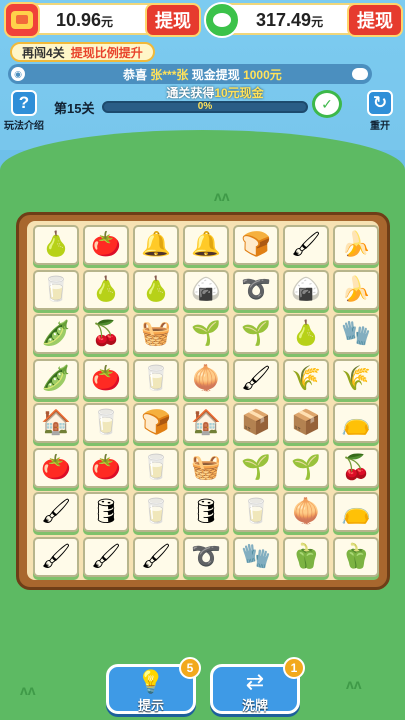 The width and height of the screenshot is (405, 720). I want to click on lightbulb-icon: 💡, so click(151, 681).